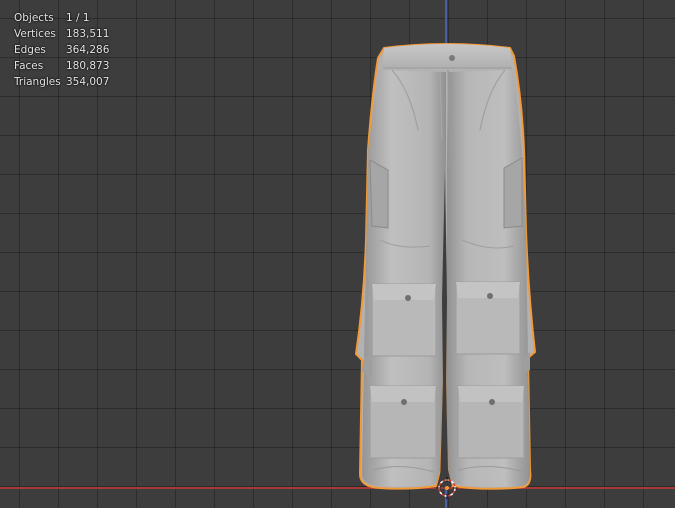 This screenshot has height=508, width=675. What do you see at coordinates (452, 58) in the screenshot?
I see `waist-button` at bounding box center [452, 58].